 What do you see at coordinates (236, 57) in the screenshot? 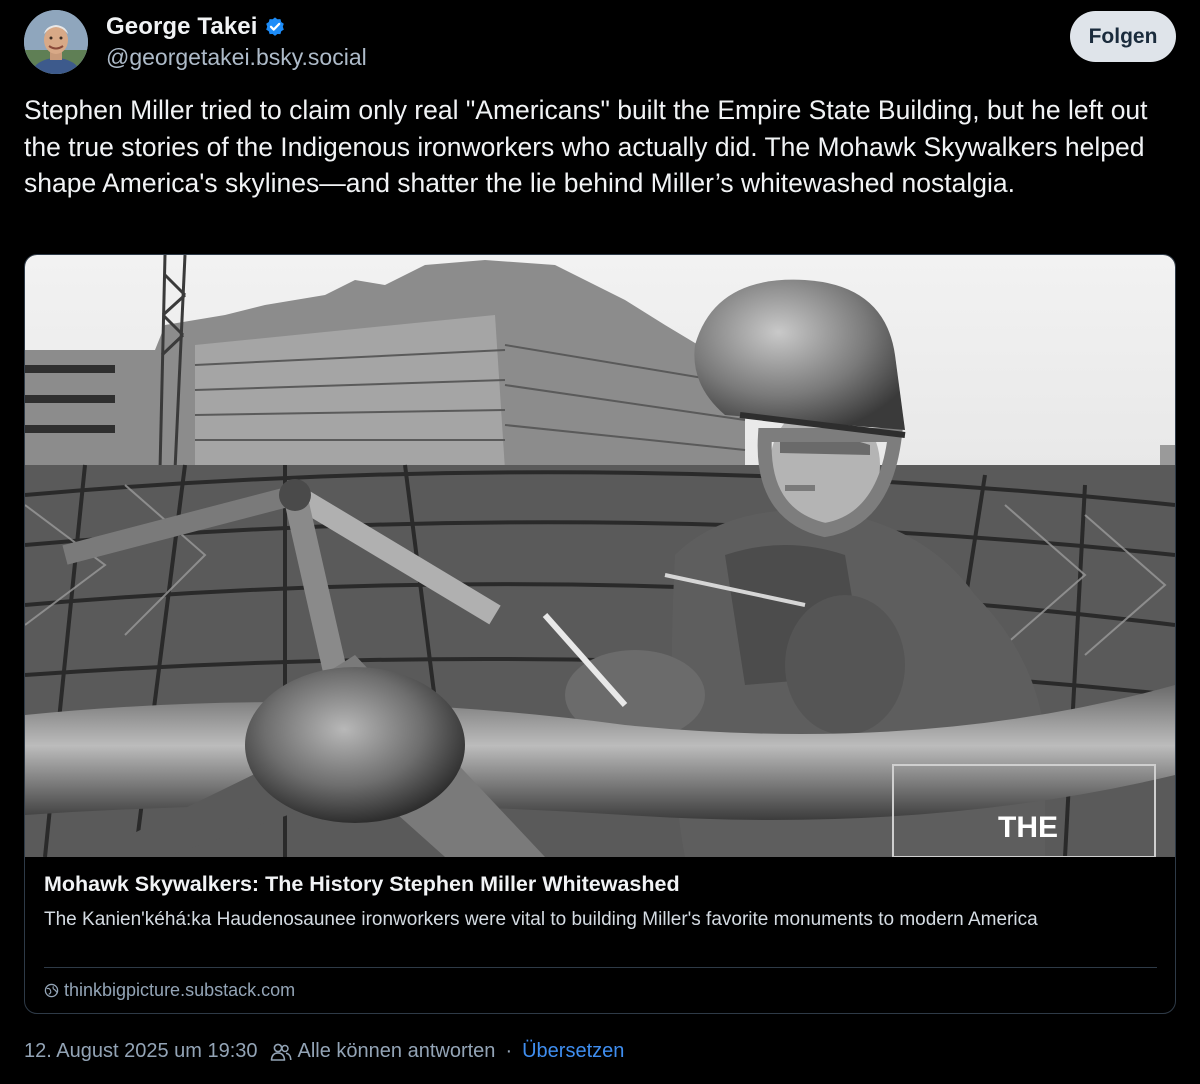
I see `author-handle: @georgetakei.bsky.social` at bounding box center [236, 57].